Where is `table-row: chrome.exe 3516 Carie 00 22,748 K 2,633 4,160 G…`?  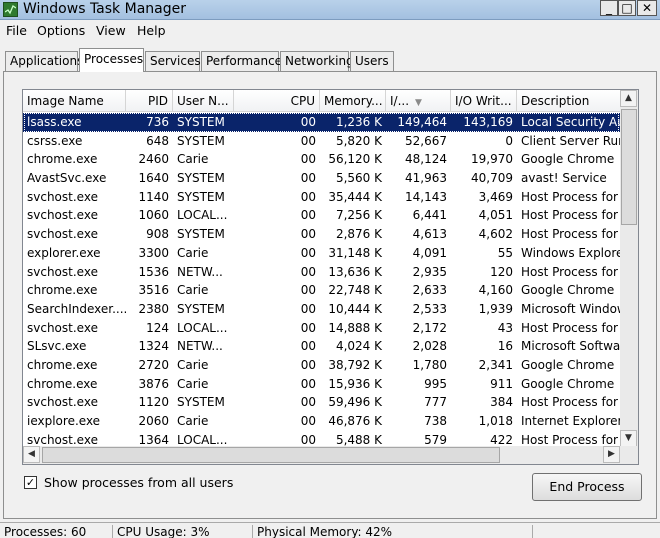 table-row: chrome.exe 3516 Carie 00 22,748 K 2,633 4,160 G… is located at coordinates (321, 290).